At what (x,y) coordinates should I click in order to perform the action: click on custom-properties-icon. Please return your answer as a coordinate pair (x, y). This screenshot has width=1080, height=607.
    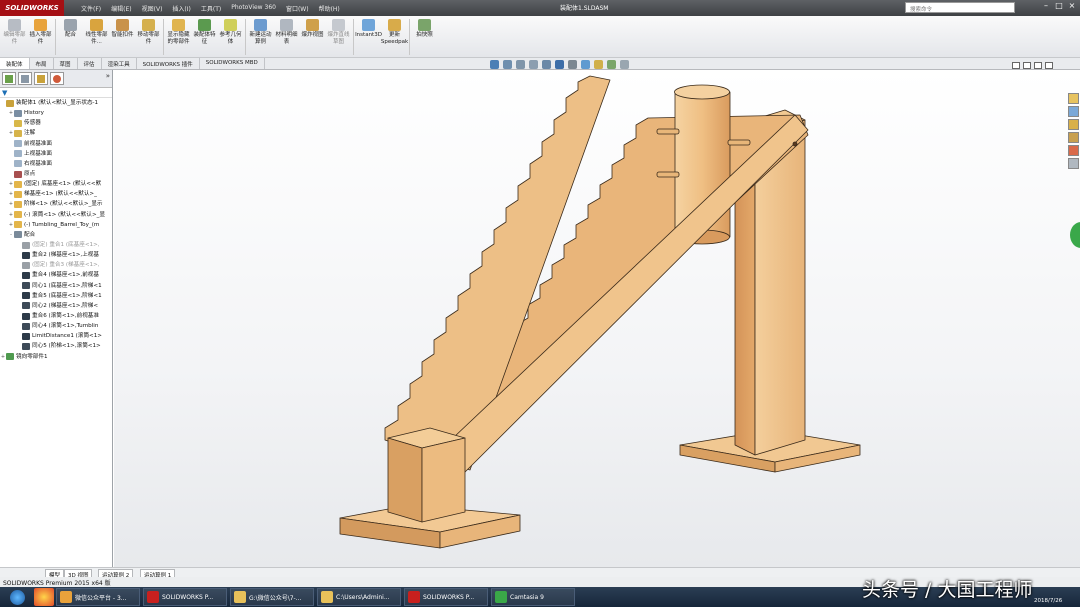
    Looking at the image, I should click on (1073, 163).